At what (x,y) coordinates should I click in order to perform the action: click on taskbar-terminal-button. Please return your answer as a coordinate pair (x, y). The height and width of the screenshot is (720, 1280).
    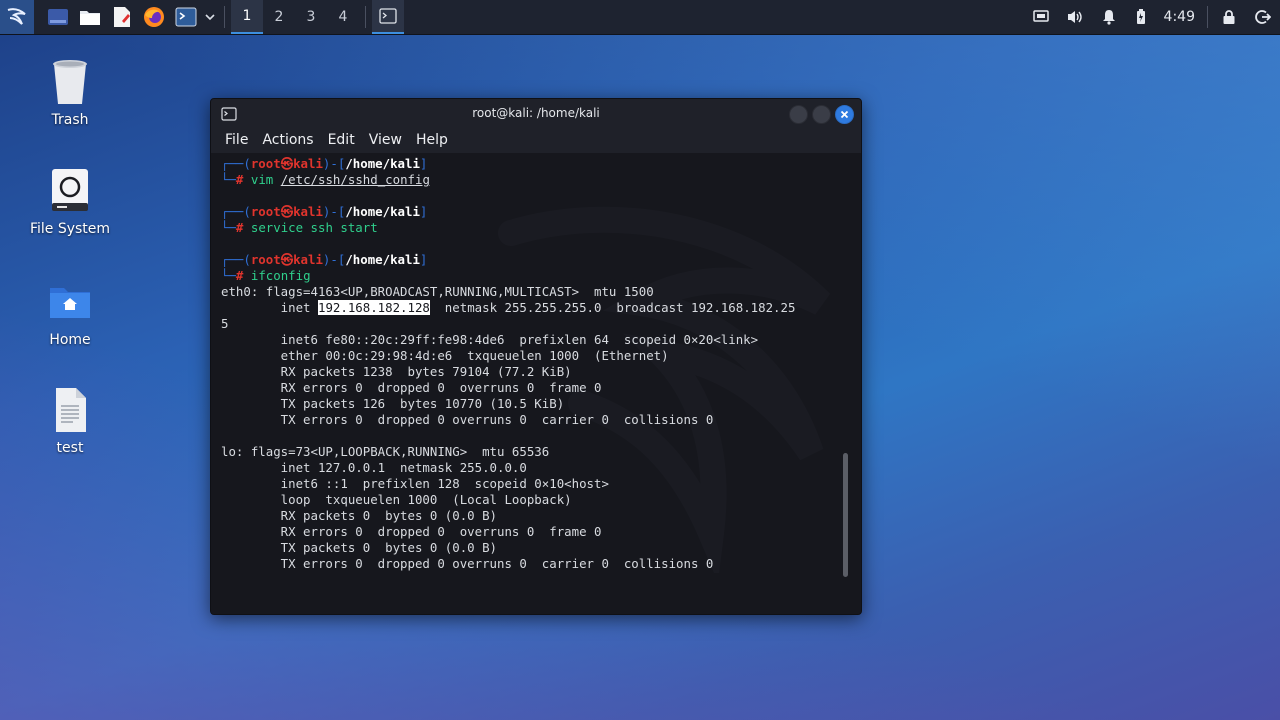
    Looking at the image, I should click on (388, 17).